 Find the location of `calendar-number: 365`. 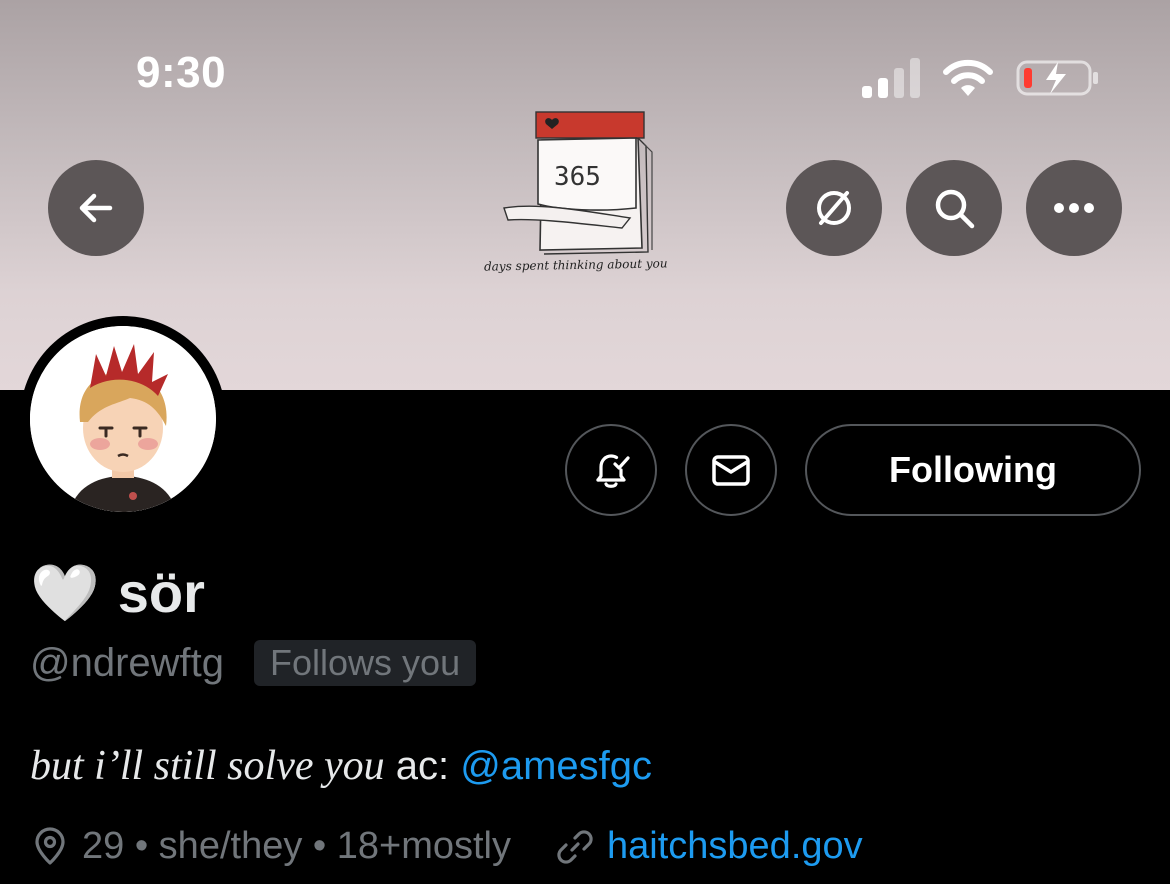

calendar-number: 365 is located at coordinates (577, 177).